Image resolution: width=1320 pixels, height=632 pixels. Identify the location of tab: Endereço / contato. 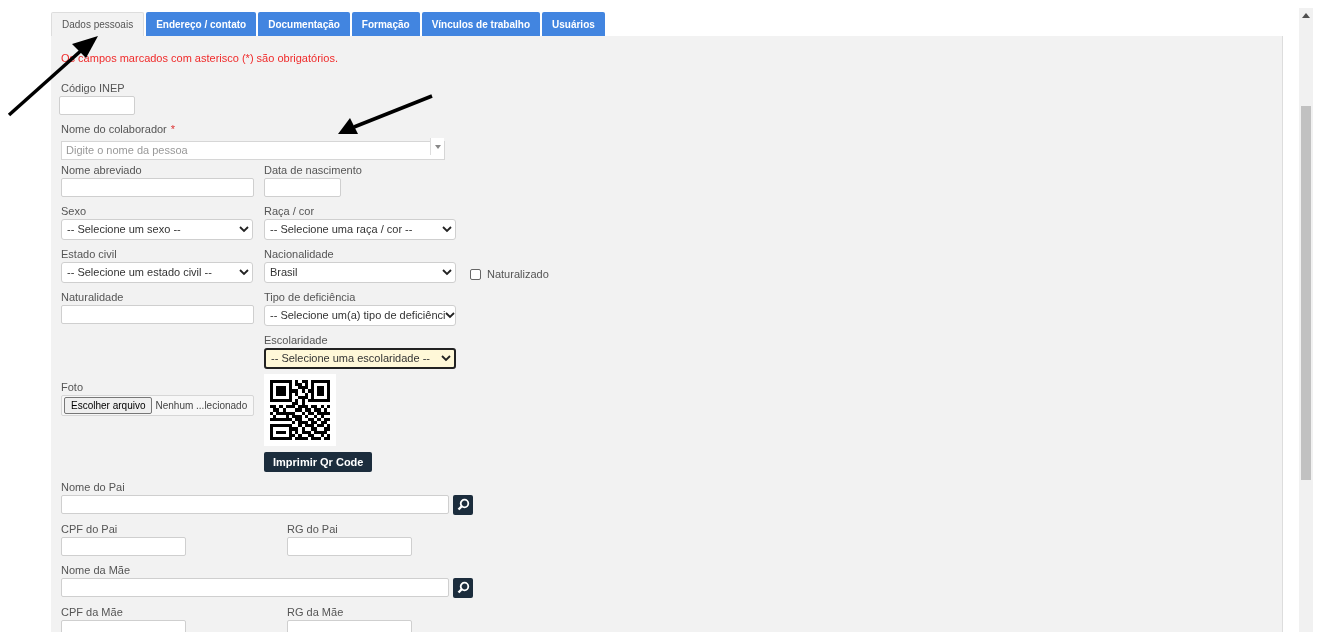
(201, 24).